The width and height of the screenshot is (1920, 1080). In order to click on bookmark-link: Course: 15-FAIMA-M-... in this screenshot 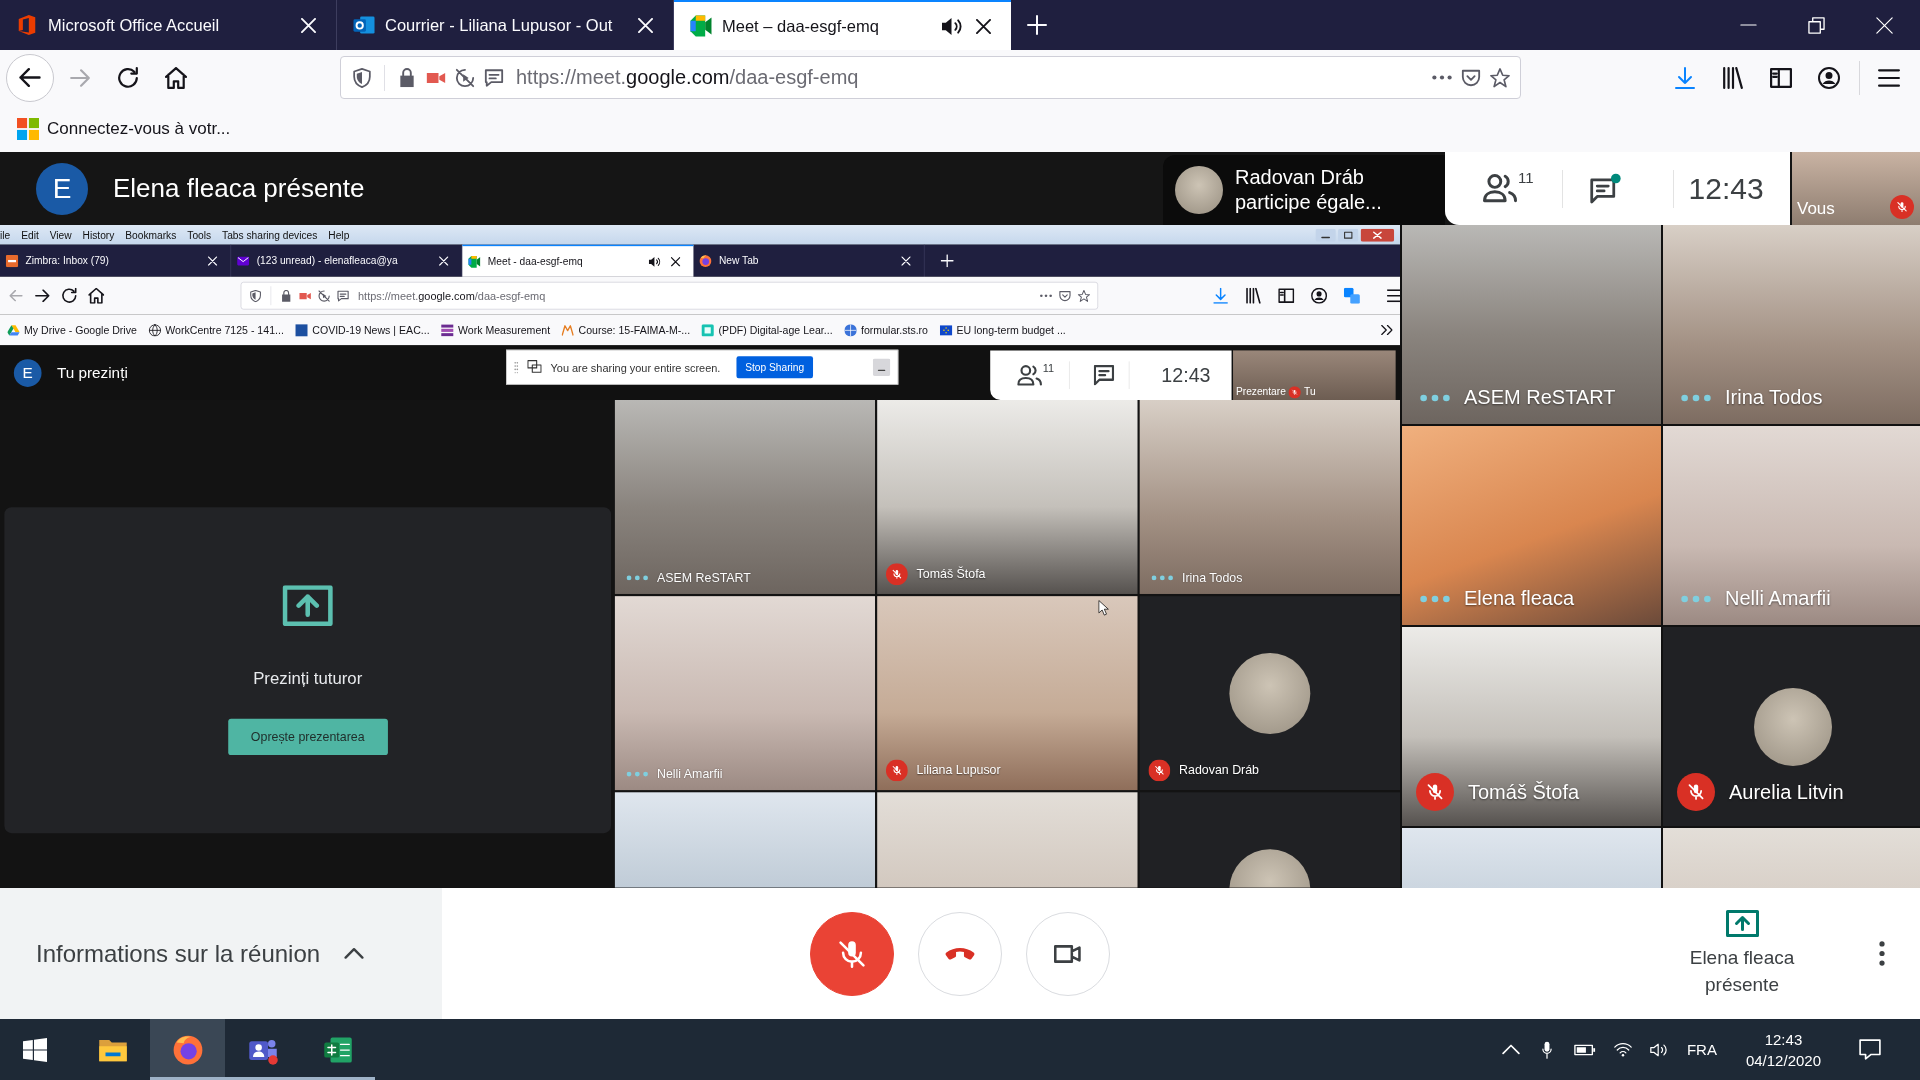, I will do `click(626, 330)`.